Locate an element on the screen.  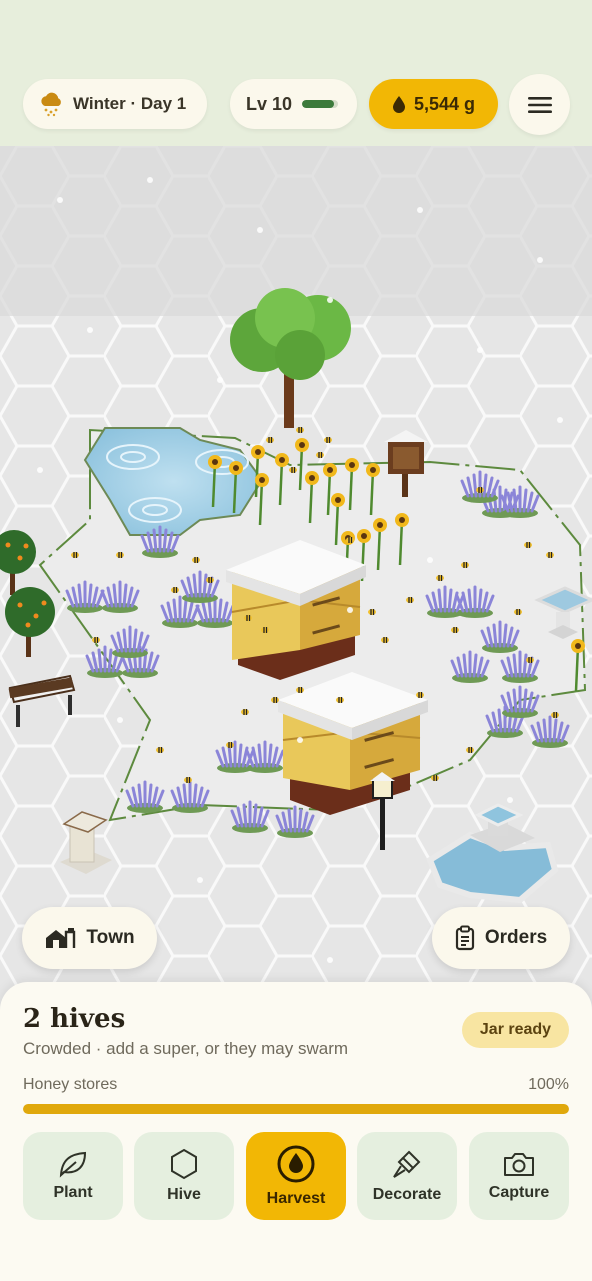
harvest-button: Harvest is located at coordinates (296, 1176).